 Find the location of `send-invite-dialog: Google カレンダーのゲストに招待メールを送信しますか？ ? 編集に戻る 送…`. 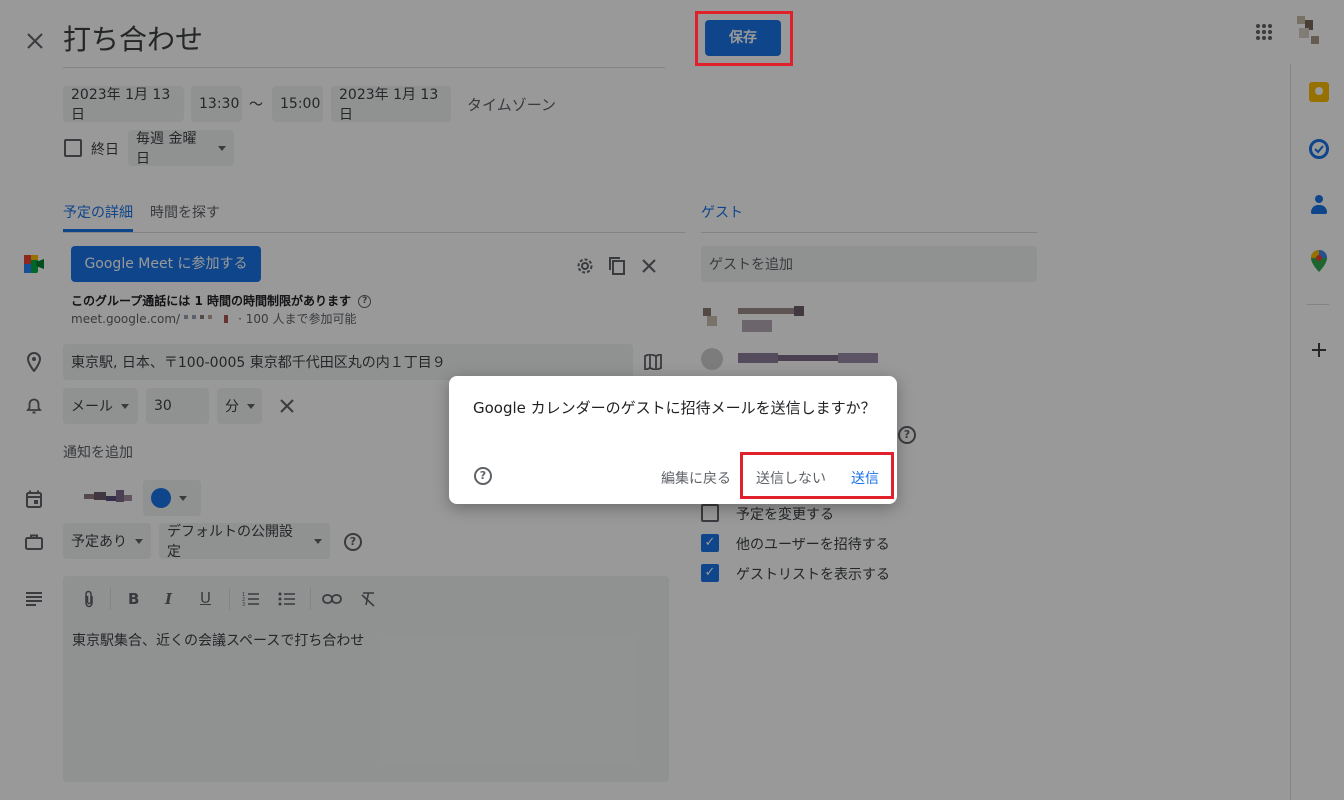

send-invite-dialog: Google カレンダーのゲストに招待メールを送信しますか？ ? 編集に戻る 送… is located at coordinates (673, 440).